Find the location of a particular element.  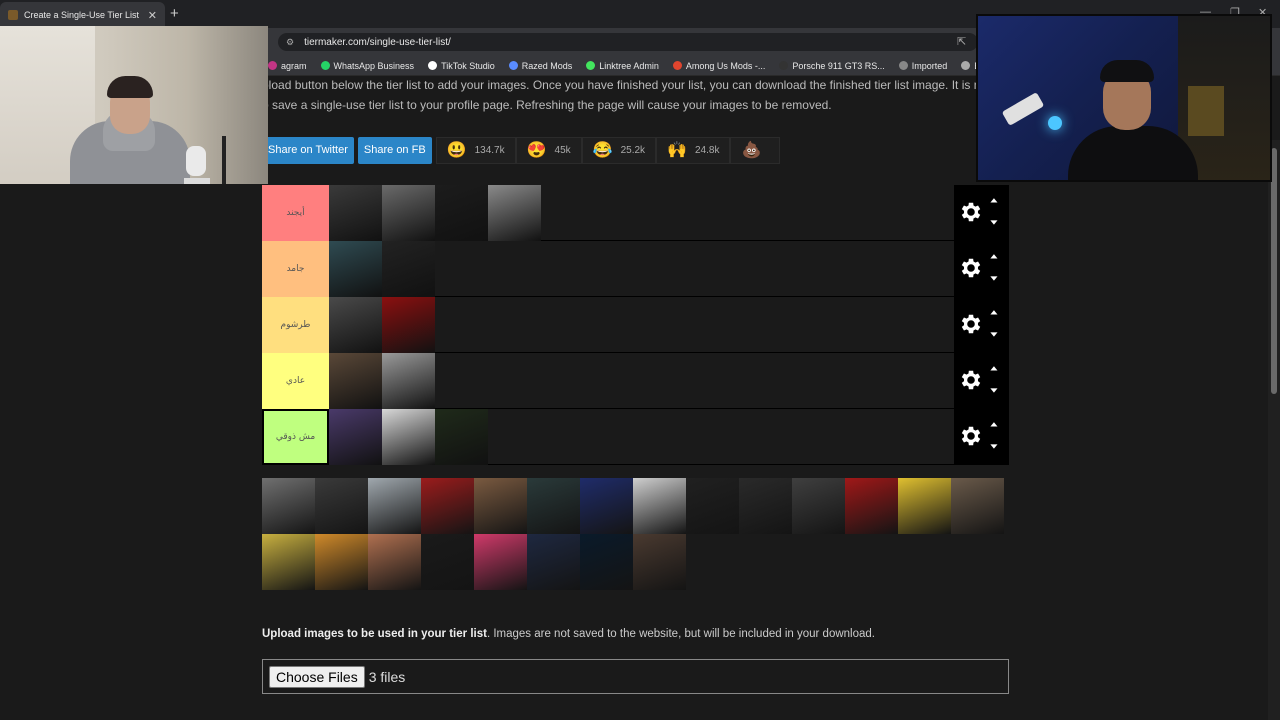

reaction-count: 134.7k is located at coordinates (489, 150).